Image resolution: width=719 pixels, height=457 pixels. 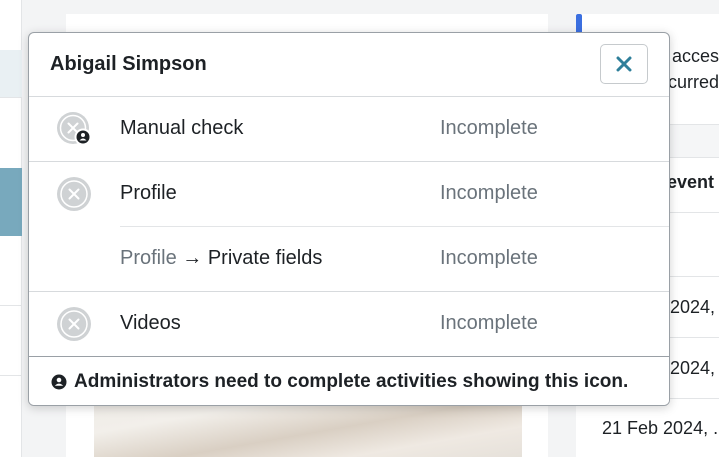 What do you see at coordinates (59, 382) in the screenshot?
I see `admin-icon` at bounding box center [59, 382].